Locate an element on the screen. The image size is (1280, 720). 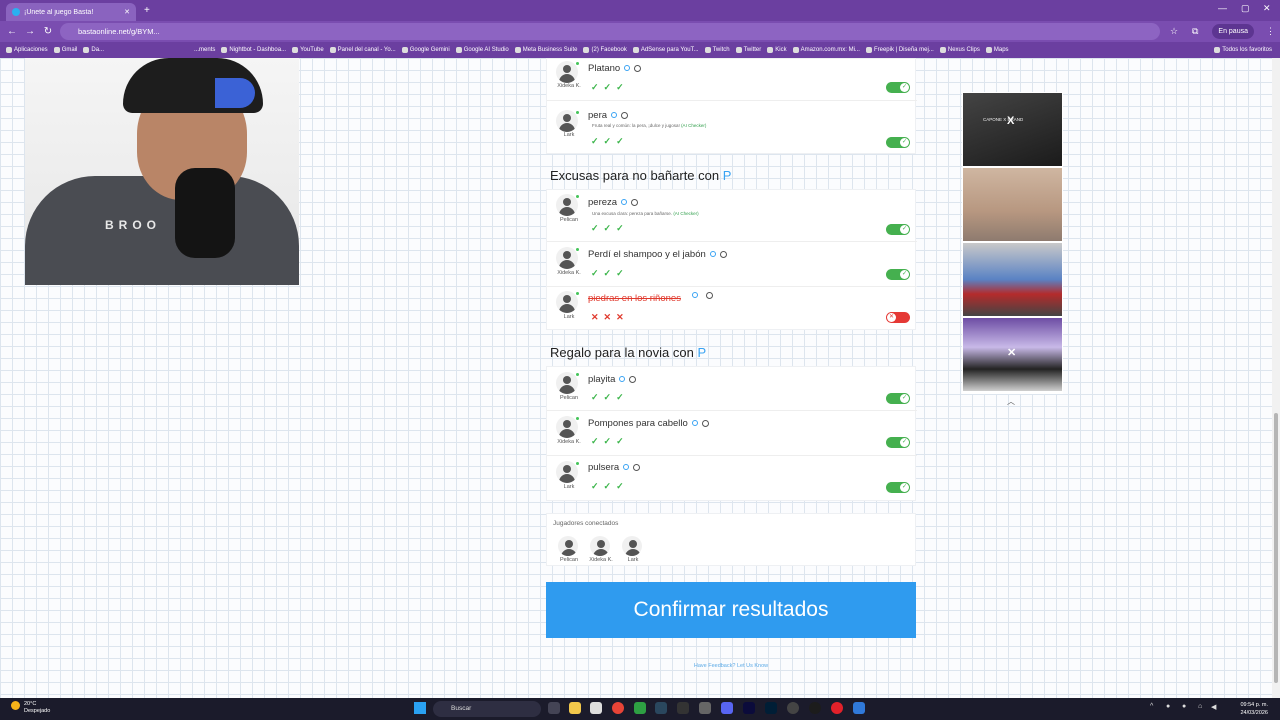
chrome-icon is located at coordinates (618, 708).